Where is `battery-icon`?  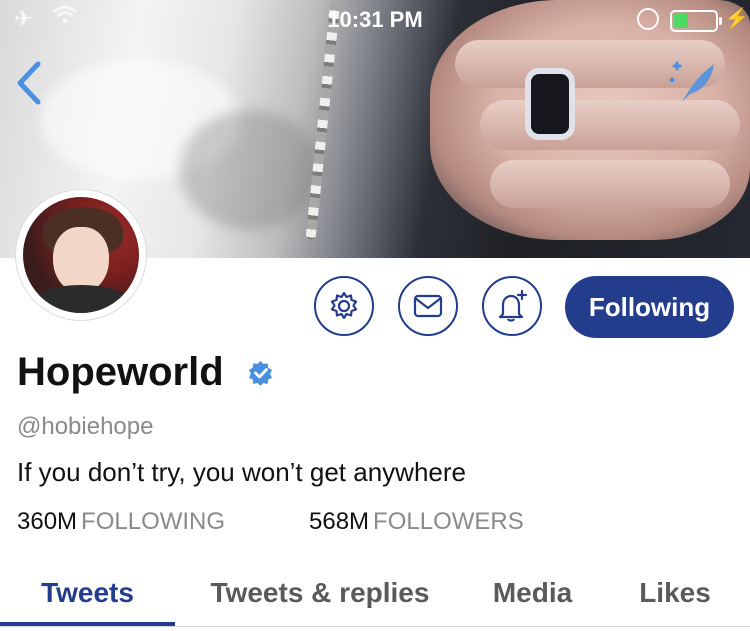
battery-icon is located at coordinates (696, 21).